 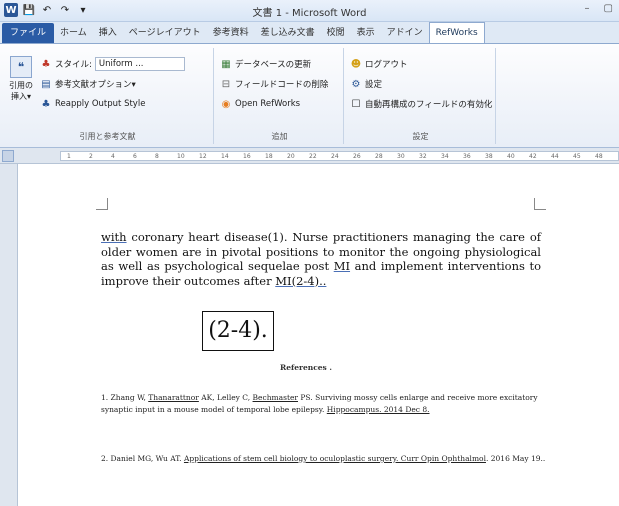 What do you see at coordinates (423, 156) in the screenshot?
I see `ruler-tick: 32` at bounding box center [423, 156].